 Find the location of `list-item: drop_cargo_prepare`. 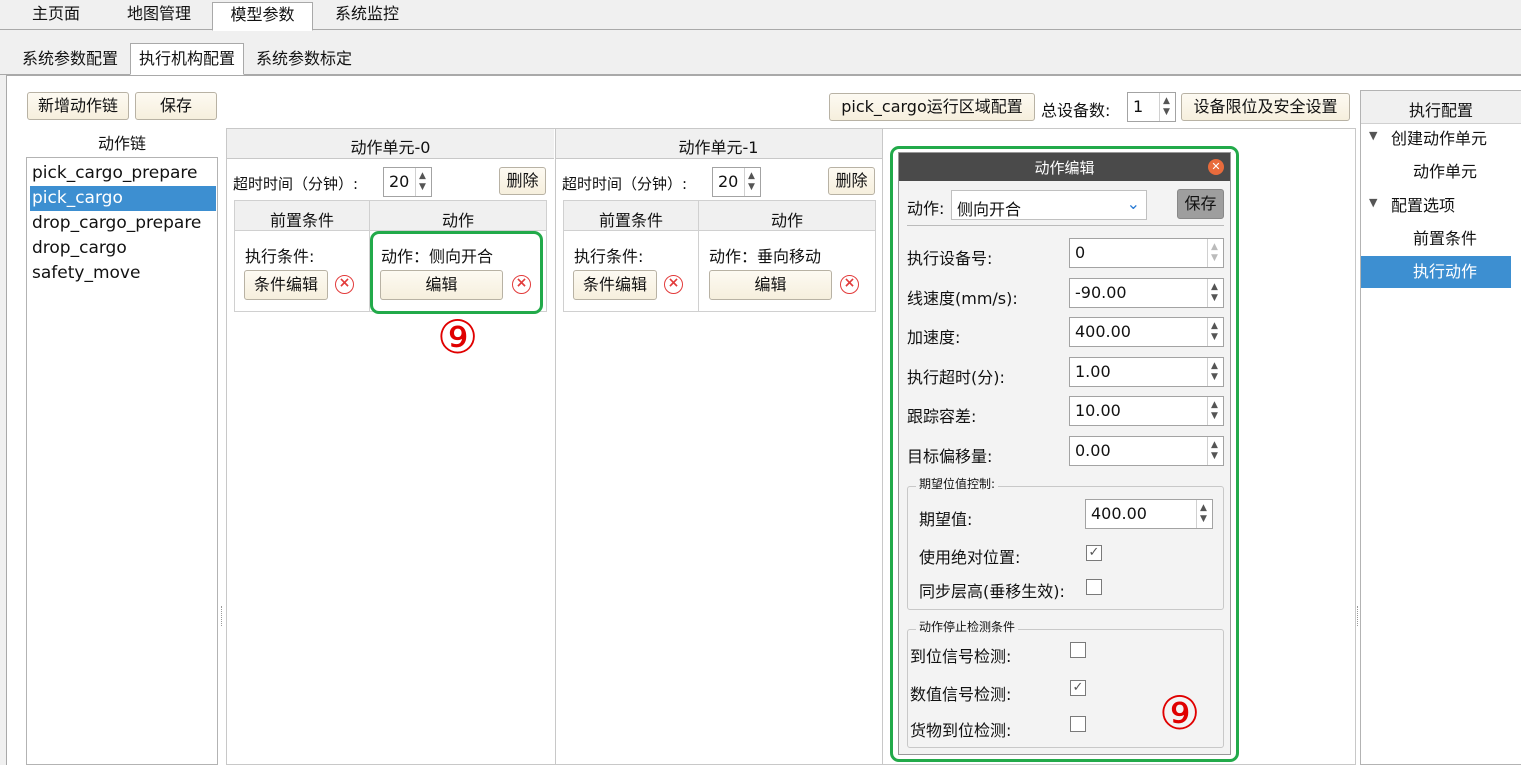

list-item: drop_cargo_prepare is located at coordinates (123, 223).